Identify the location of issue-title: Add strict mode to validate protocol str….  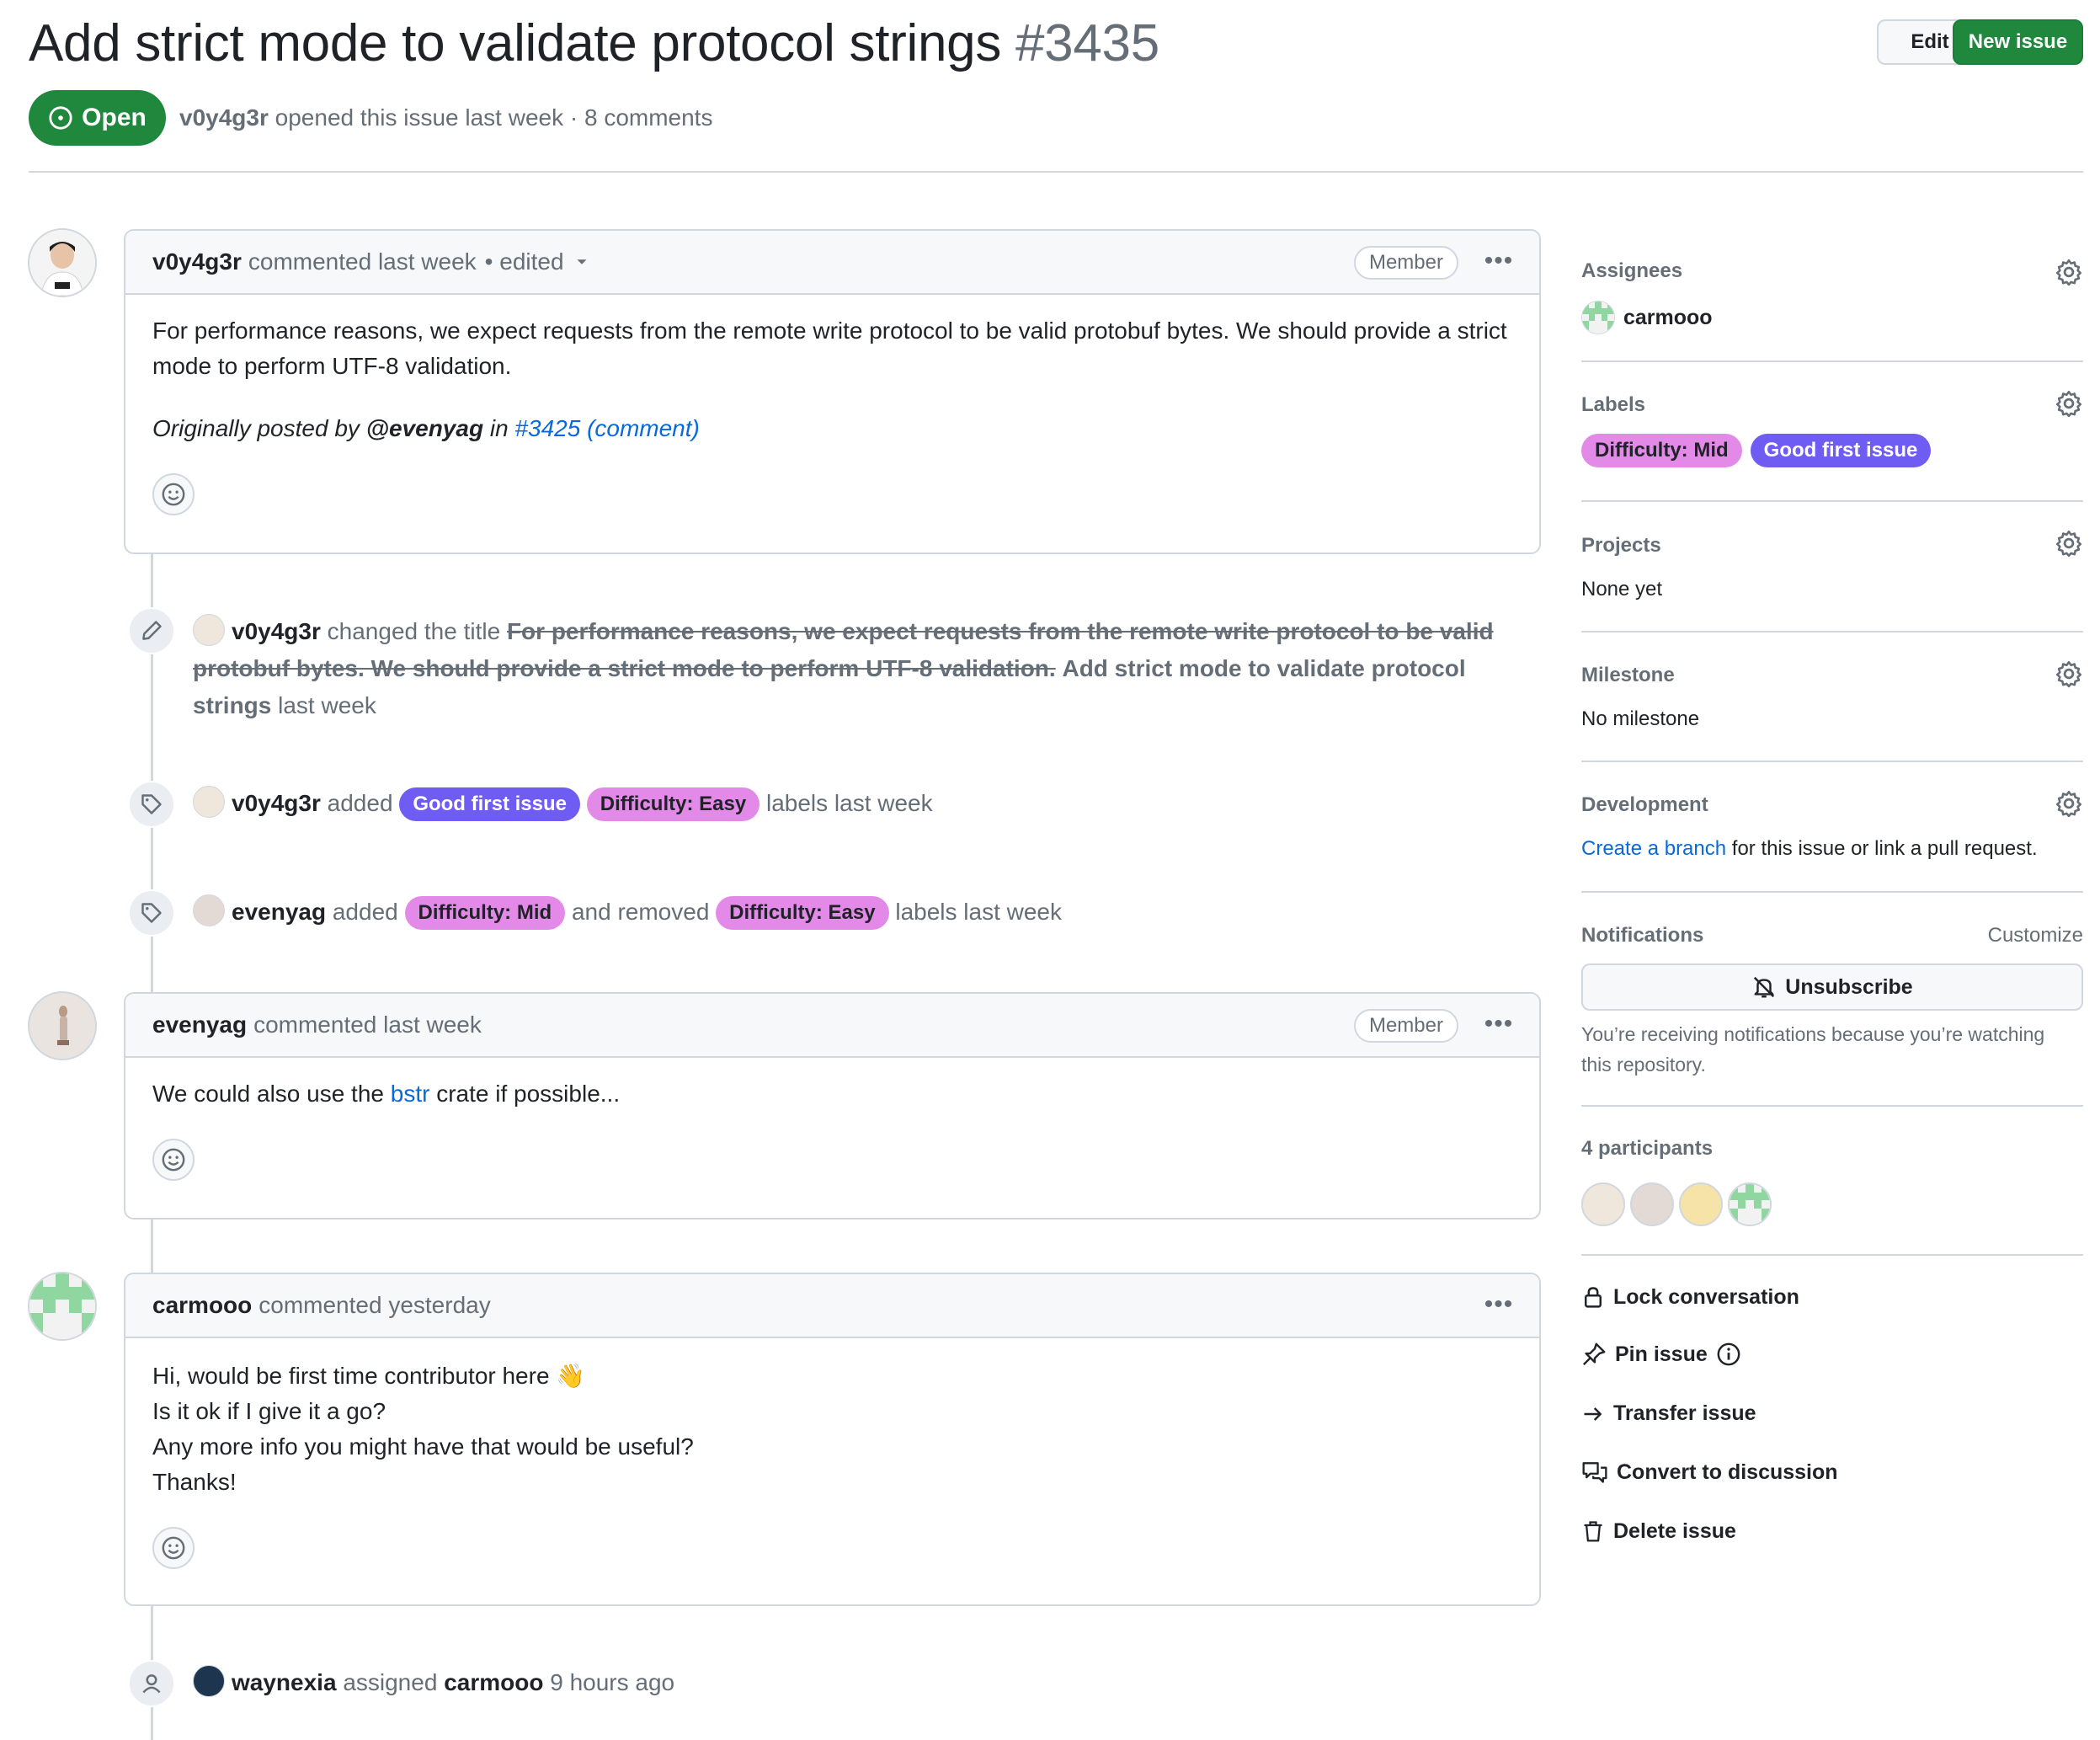
(594, 43).